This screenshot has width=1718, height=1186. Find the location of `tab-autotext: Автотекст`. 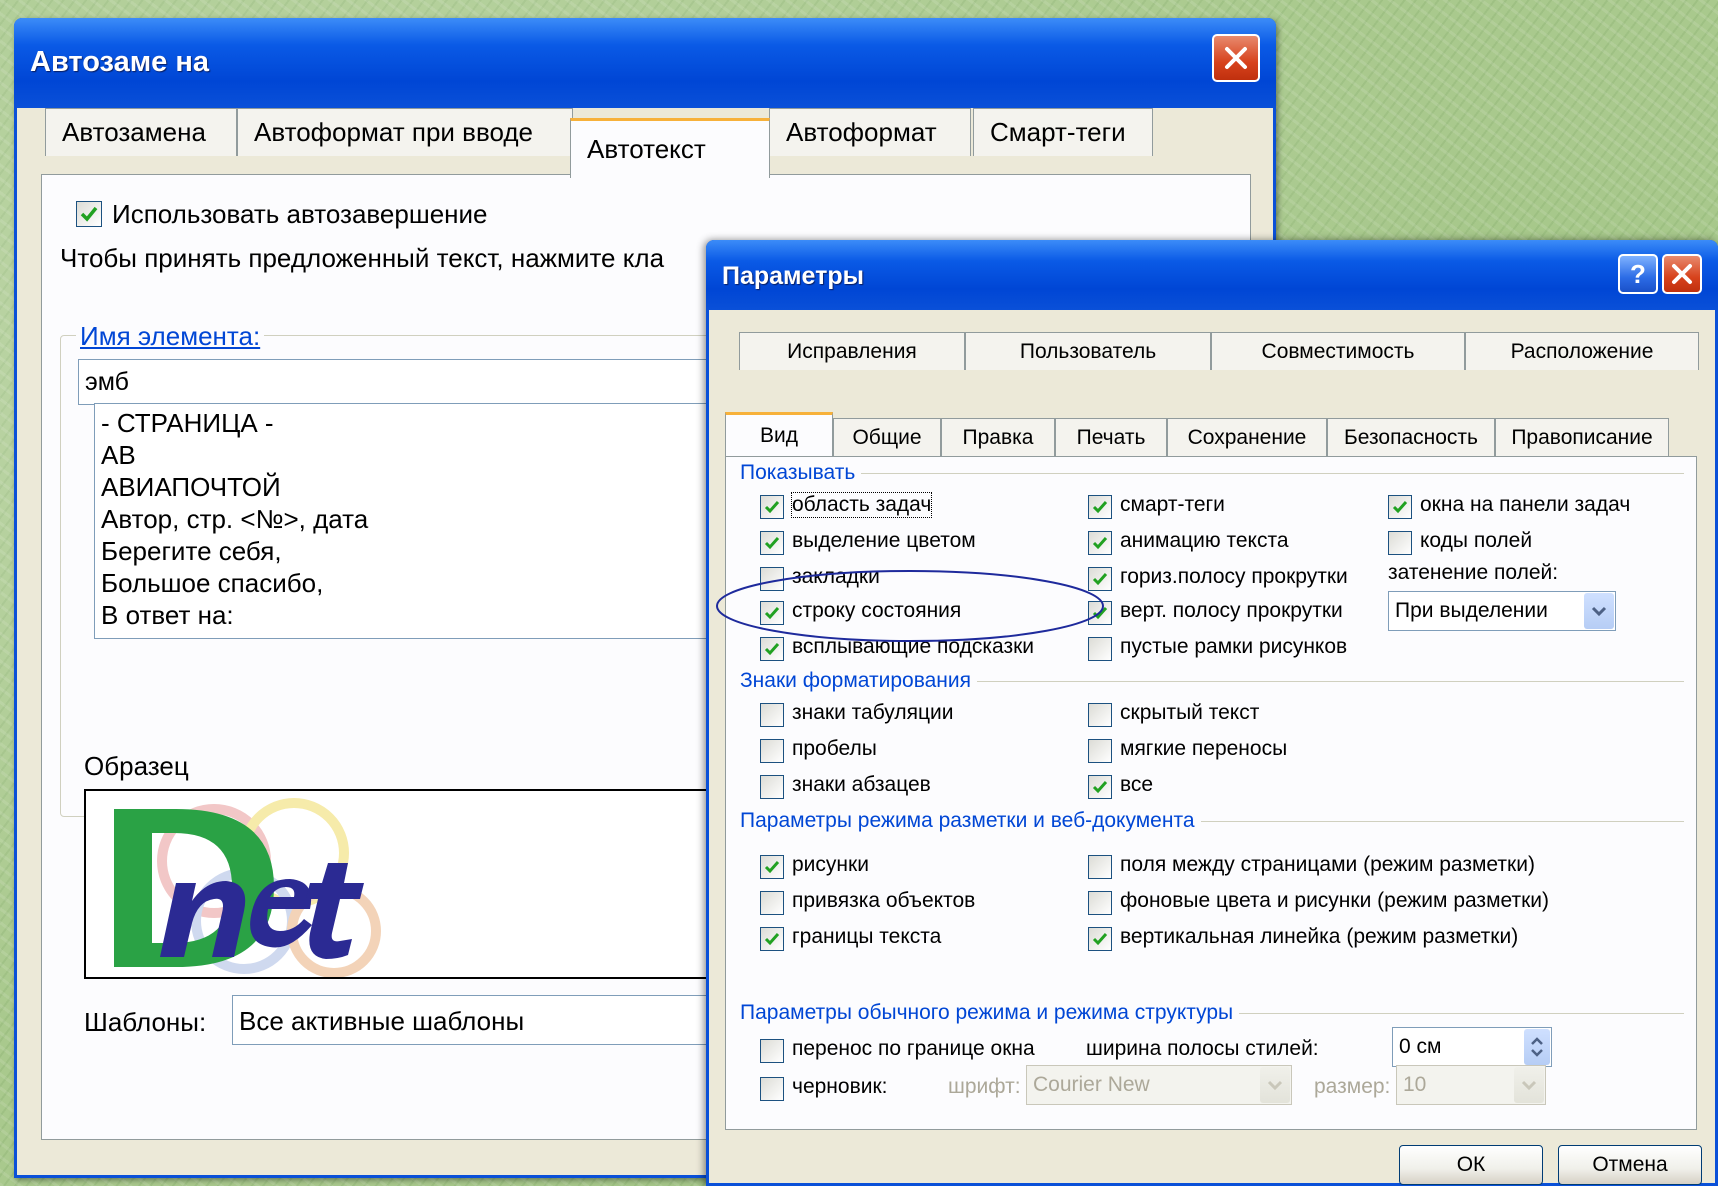

tab-autotext: Автотекст is located at coordinates (670, 148).